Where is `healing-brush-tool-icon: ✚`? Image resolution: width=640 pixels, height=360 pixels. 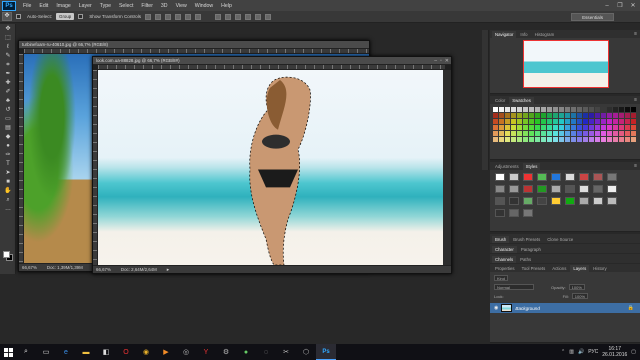
healing-brush-tool-icon: ✚ is located at coordinates (8, 83).